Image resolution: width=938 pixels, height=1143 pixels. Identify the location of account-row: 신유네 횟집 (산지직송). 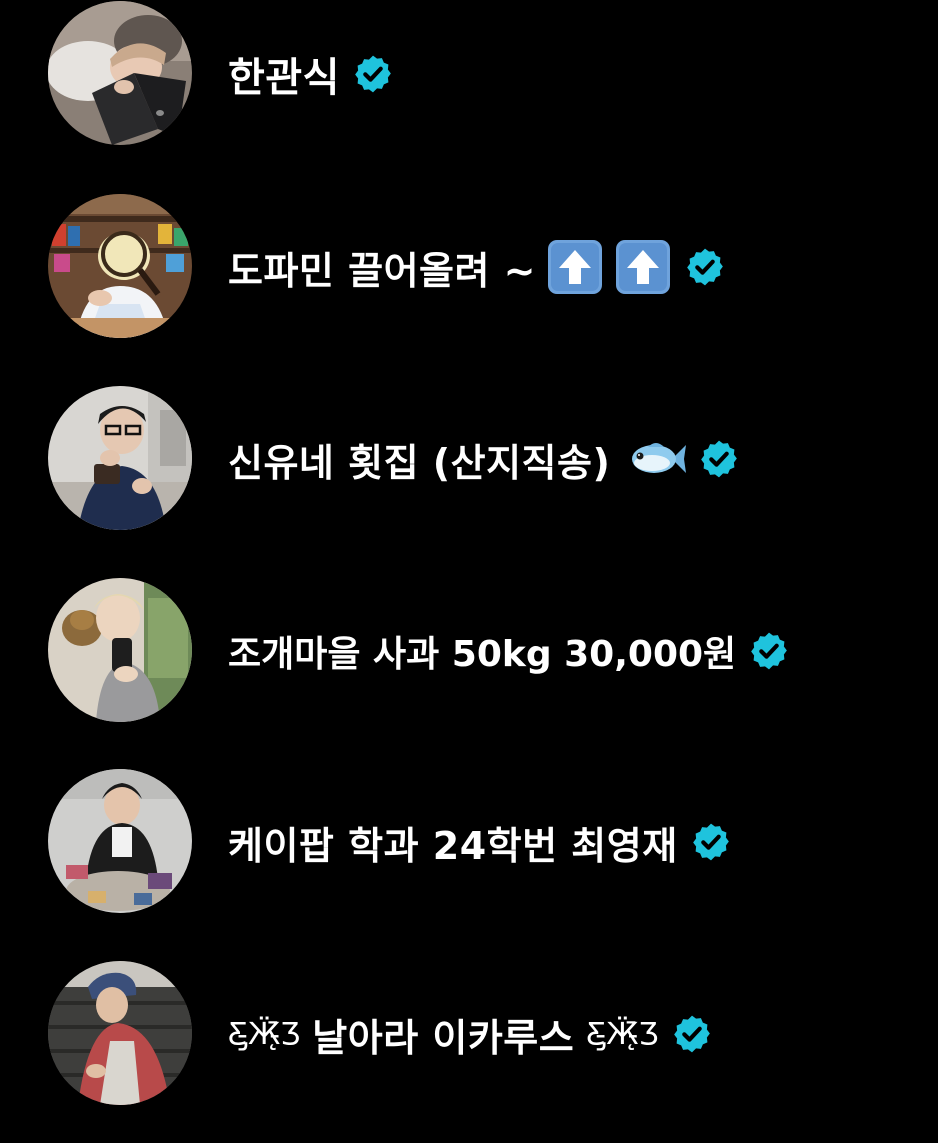
(469, 459).